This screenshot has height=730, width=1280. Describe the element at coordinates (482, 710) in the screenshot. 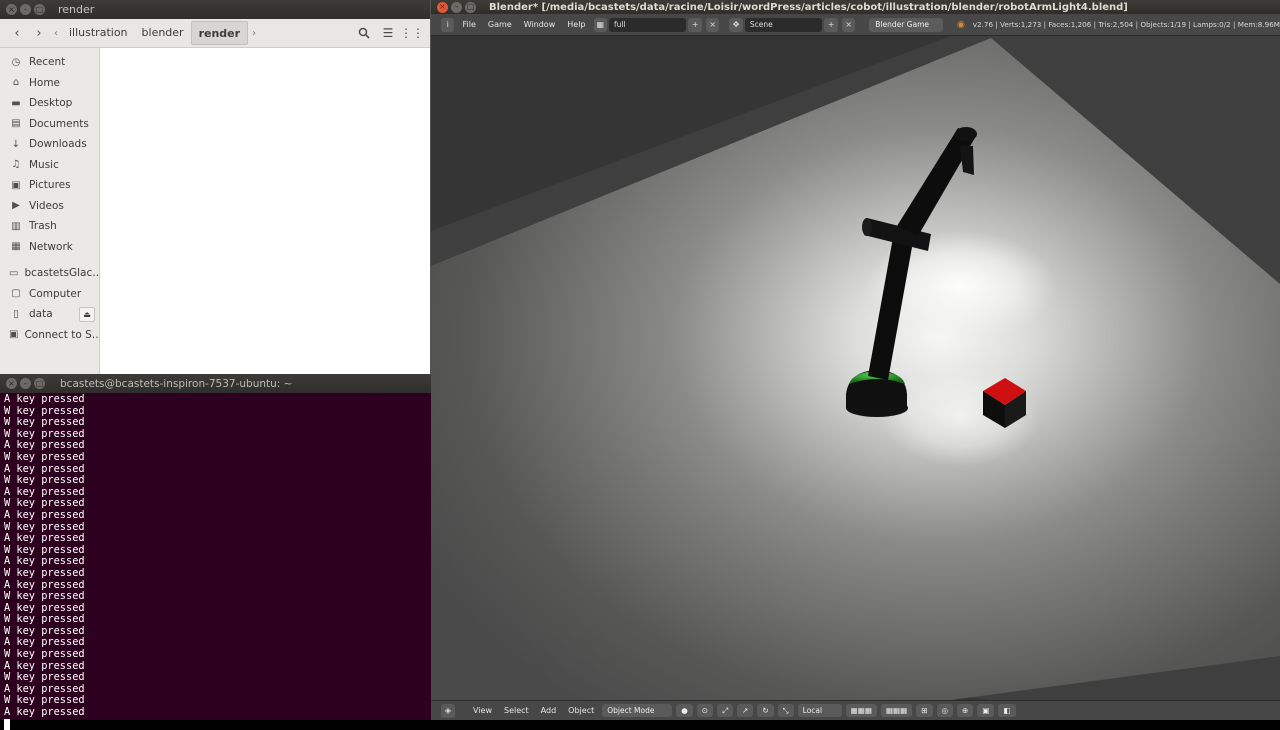

I see `menu-view: View` at that location.